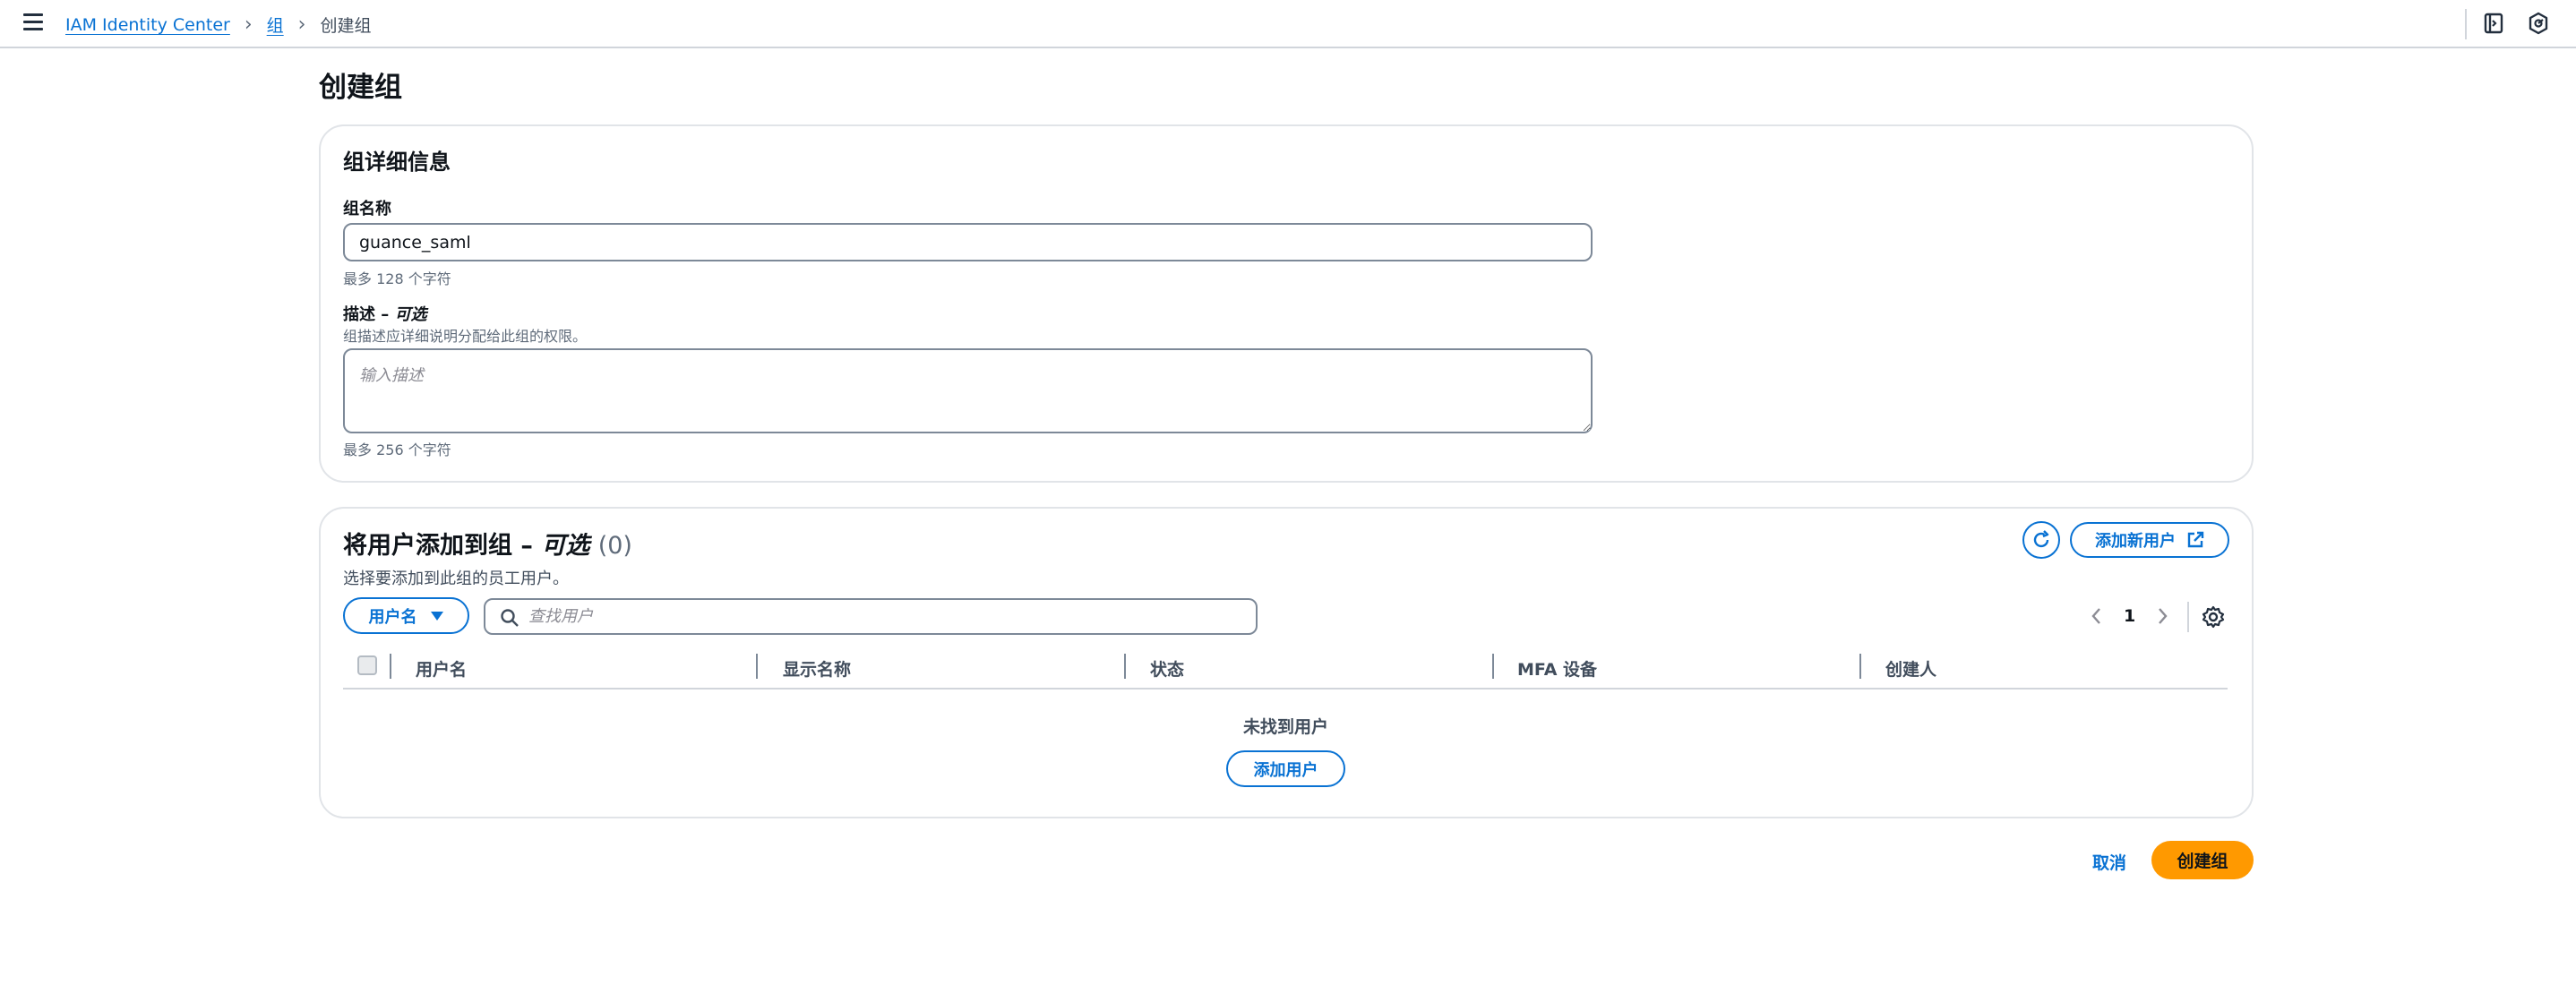 Image resolution: width=2576 pixels, height=985 pixels. Describe the element at coordinates (510, 618) in the screenshot. I see `search-icon` at that location.